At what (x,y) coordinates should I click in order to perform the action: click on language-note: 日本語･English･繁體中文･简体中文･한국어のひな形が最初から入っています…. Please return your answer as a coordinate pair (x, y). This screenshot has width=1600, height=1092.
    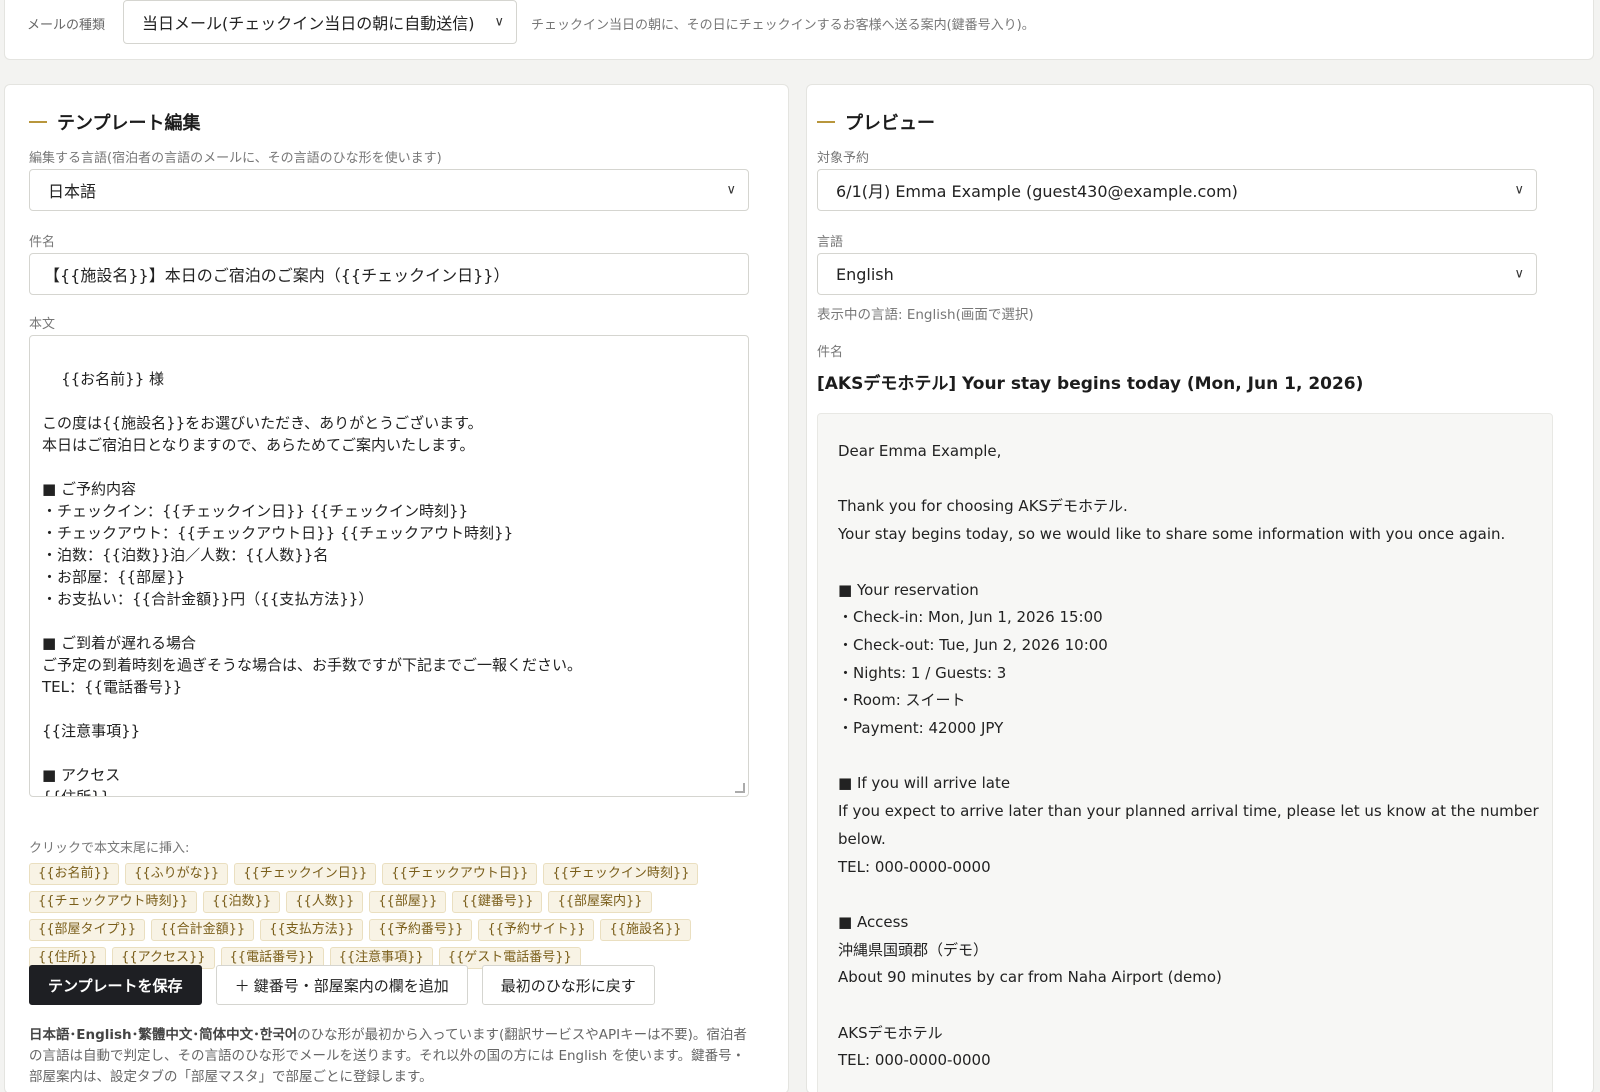
    Looking at the image, I should click on (389, 1056).